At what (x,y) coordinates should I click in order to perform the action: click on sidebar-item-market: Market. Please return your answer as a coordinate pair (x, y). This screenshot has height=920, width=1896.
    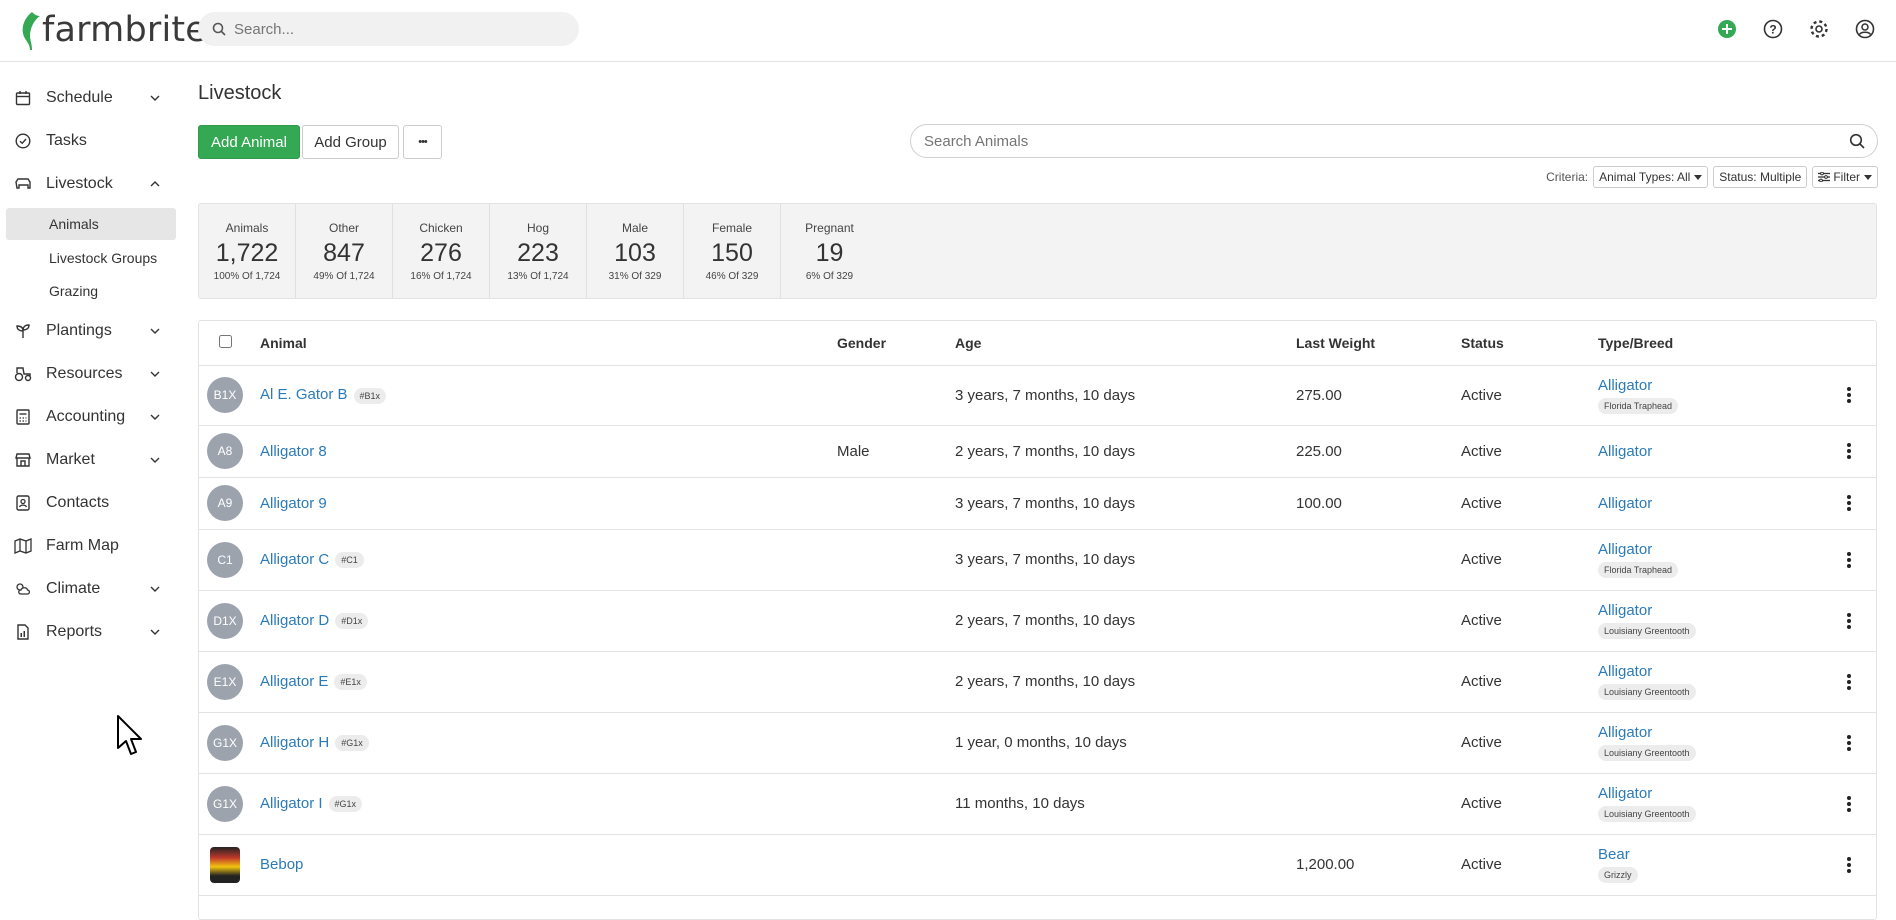
    Looking at the image, I should click on (92, 460).